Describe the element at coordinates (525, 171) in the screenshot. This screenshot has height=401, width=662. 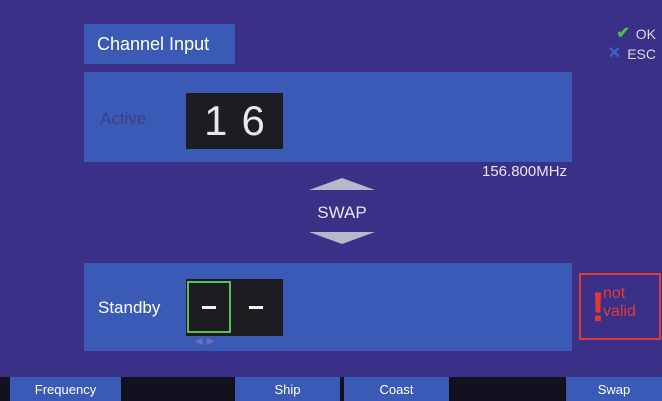
I see `active-frequency: 156.800MHz` at that location.